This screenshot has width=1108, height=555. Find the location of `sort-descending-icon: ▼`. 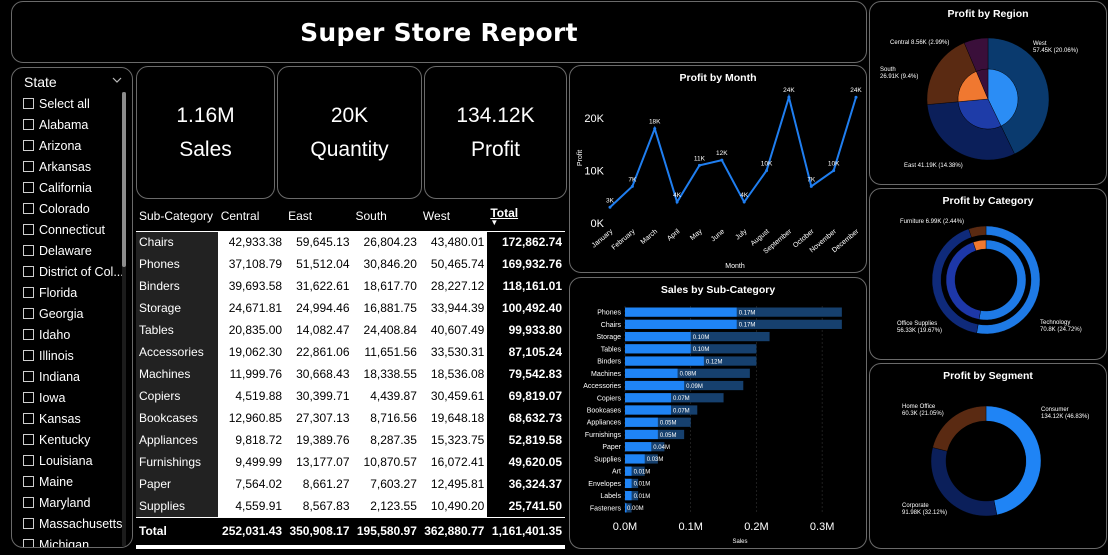

sort-descending-icon: ▼ is located at coordinates (526, 222).